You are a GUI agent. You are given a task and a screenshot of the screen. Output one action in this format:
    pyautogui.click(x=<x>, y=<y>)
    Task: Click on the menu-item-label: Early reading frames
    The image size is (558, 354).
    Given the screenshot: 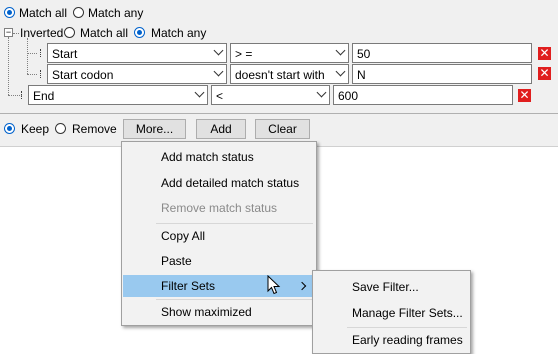 What is the action you would take?
    pyautogui.click(x=407, y=340)
    